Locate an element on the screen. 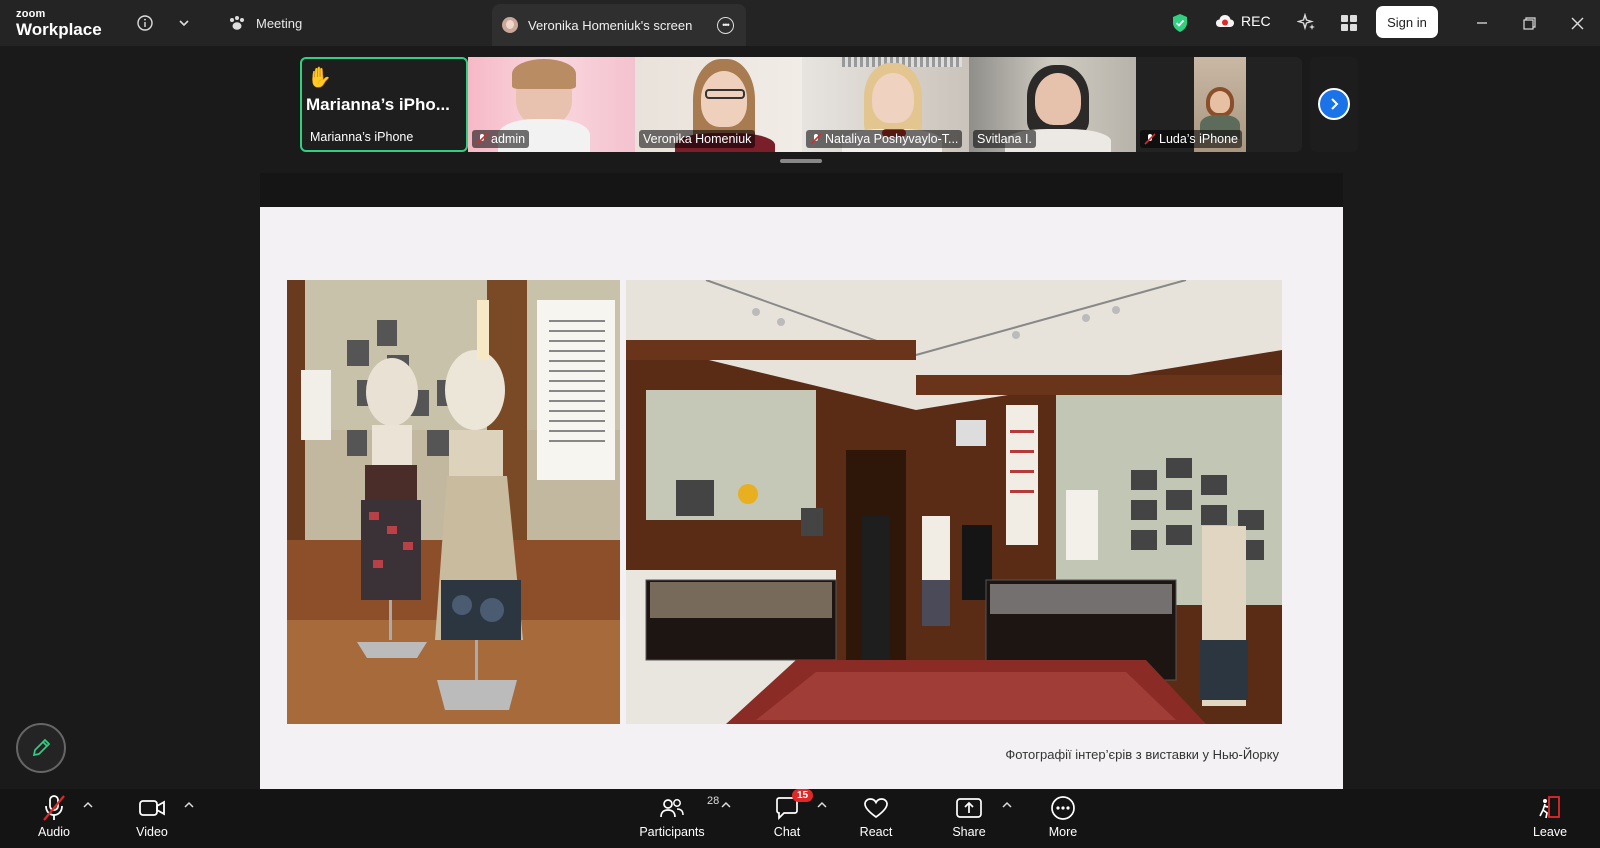  info-icon is located at coordinates (145, 23).